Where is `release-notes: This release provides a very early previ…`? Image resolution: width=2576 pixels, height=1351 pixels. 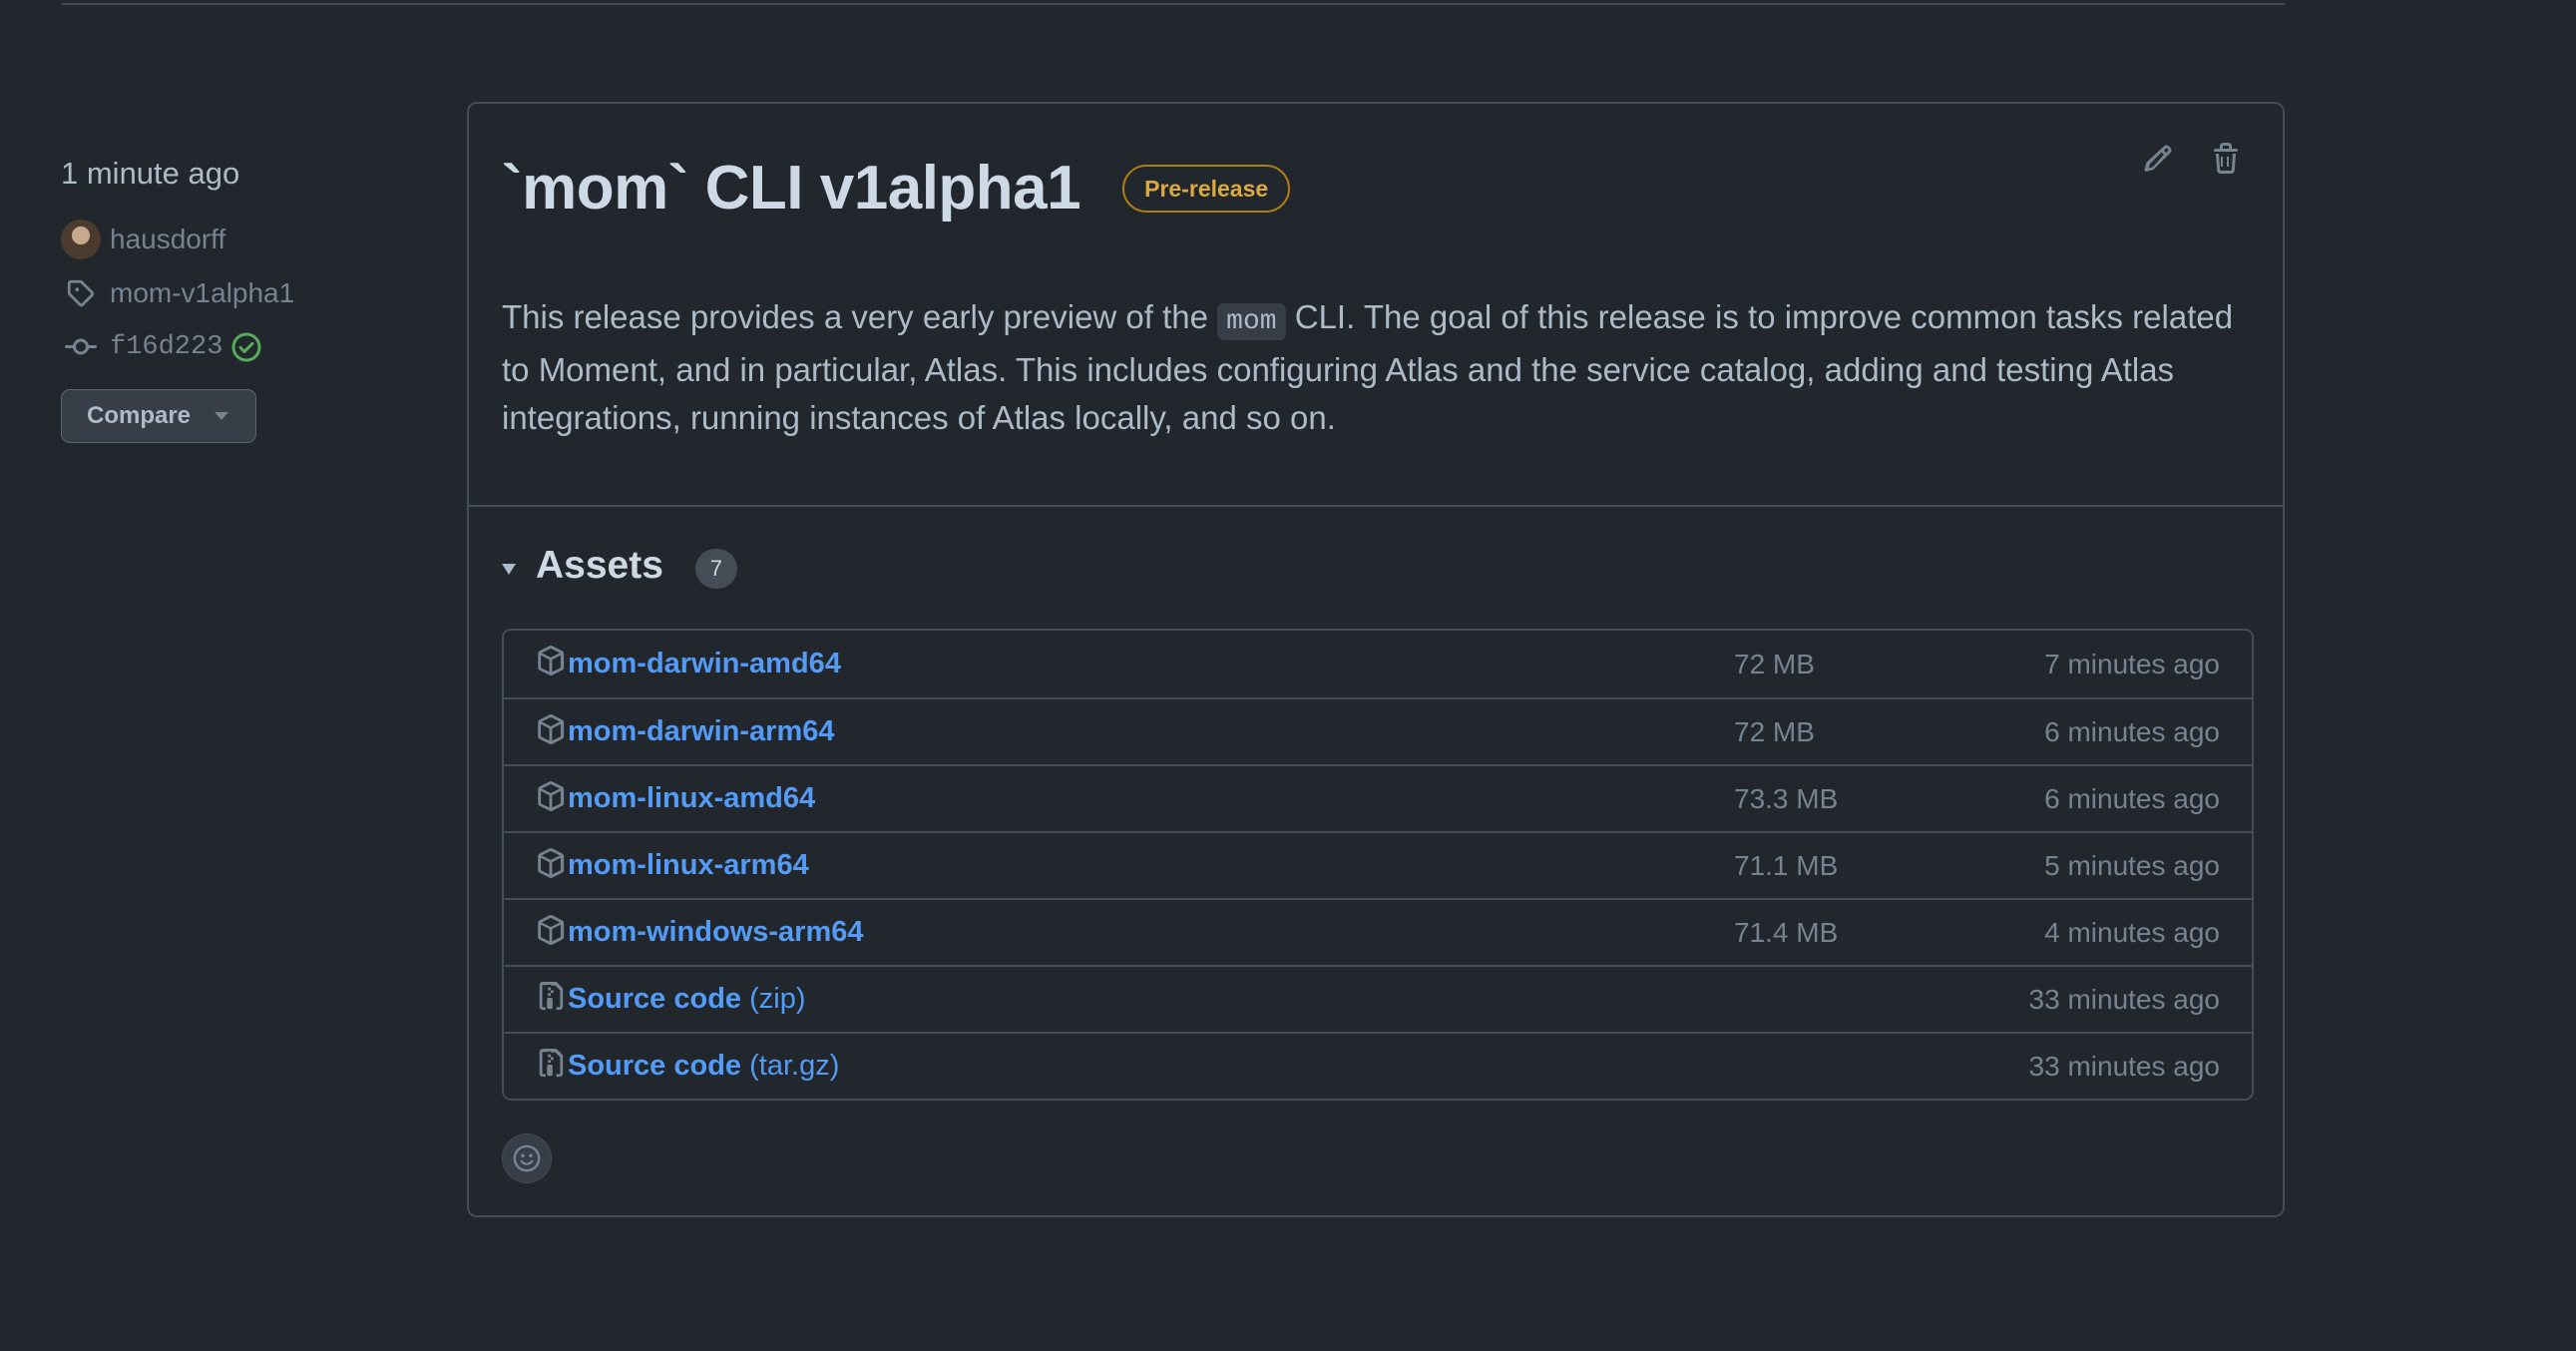
release-notes: This release provides a very early previ… is located at coordinates (1380, 367).